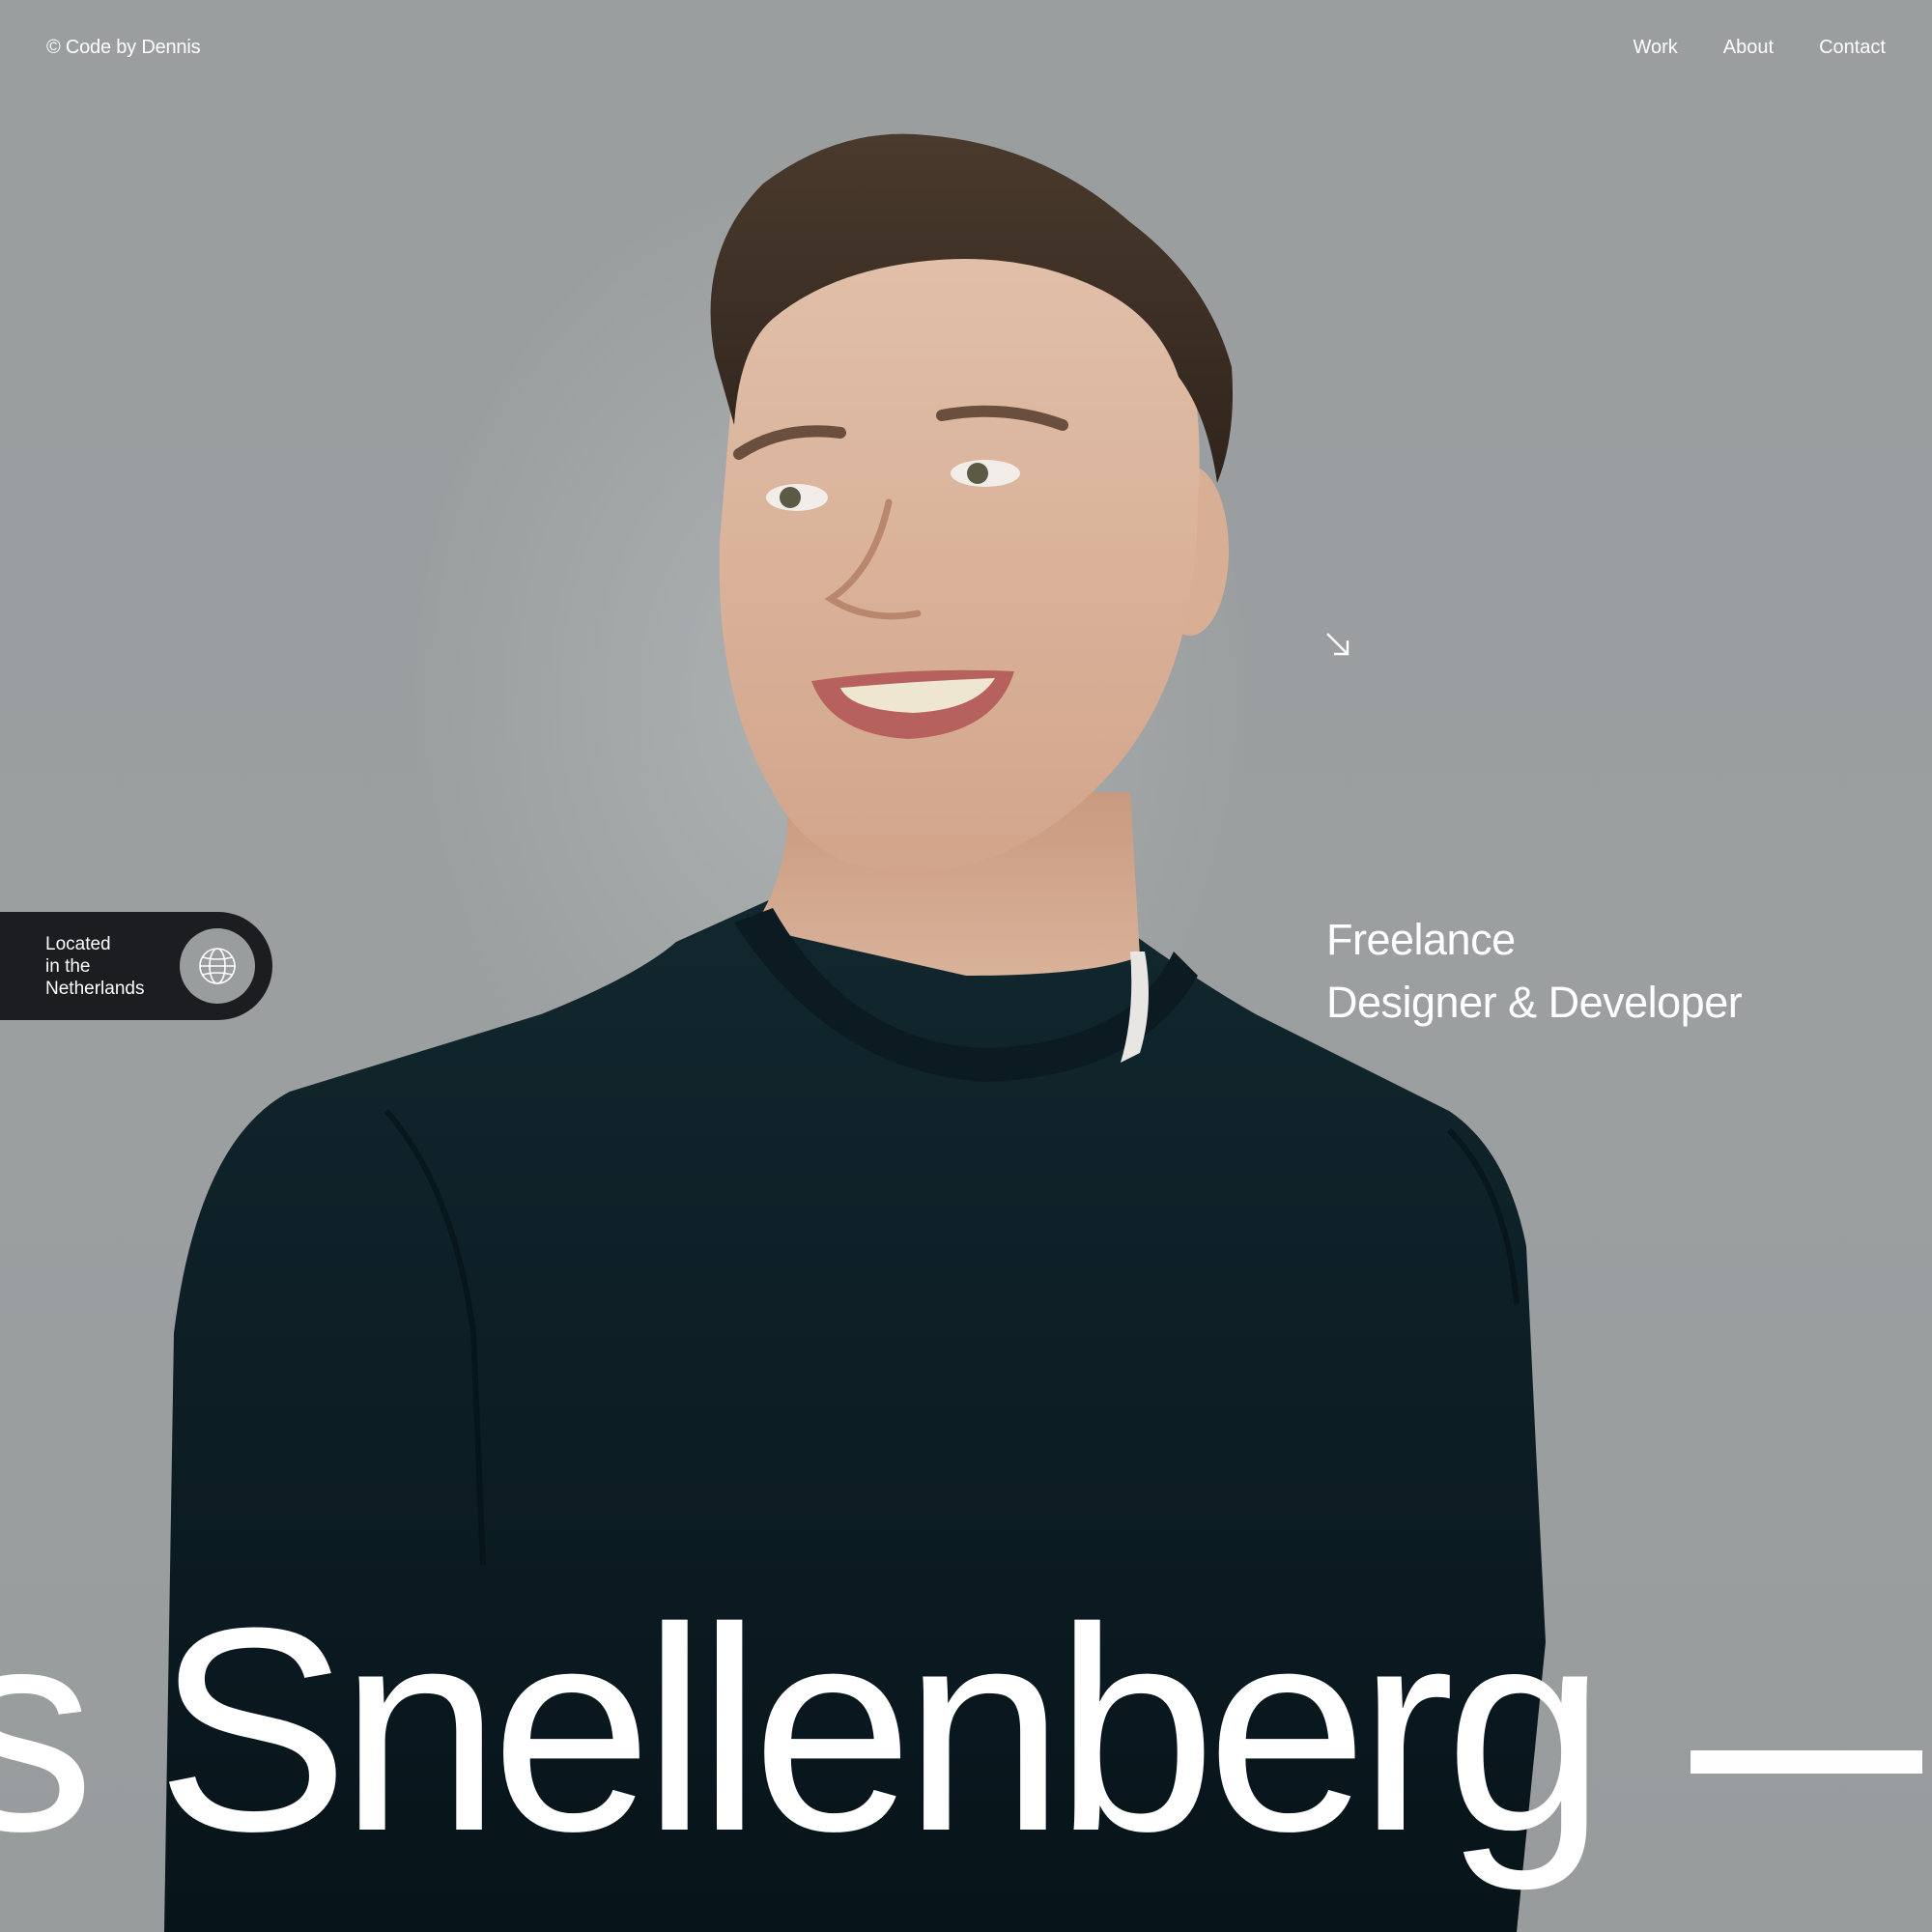 This screenshot has width=1932, height=1932. Describe the element at coordinates (1655, 48) in the screenshot. I see `nav-work: Work` at that location.